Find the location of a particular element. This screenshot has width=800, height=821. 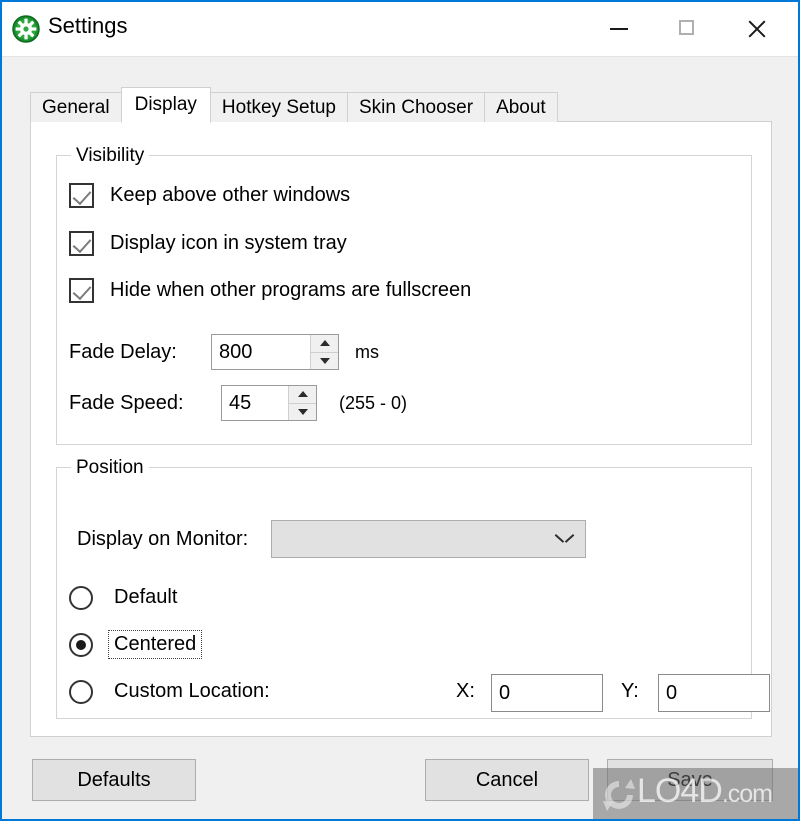

fade-delay-input: 800 is located at coordinates (261, 352).